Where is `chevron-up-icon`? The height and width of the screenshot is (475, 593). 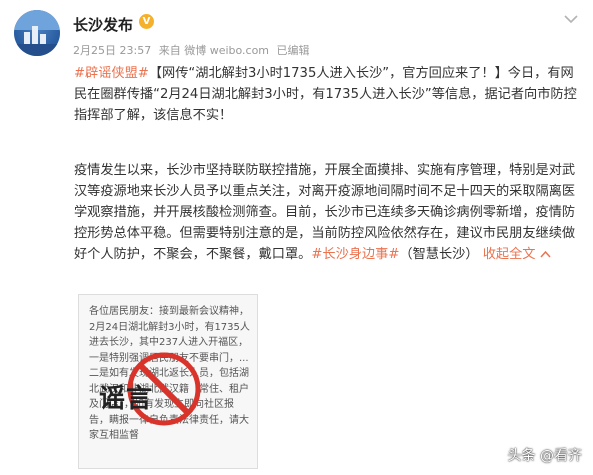
chevron-up-icon is located at coordinates (545, 254).